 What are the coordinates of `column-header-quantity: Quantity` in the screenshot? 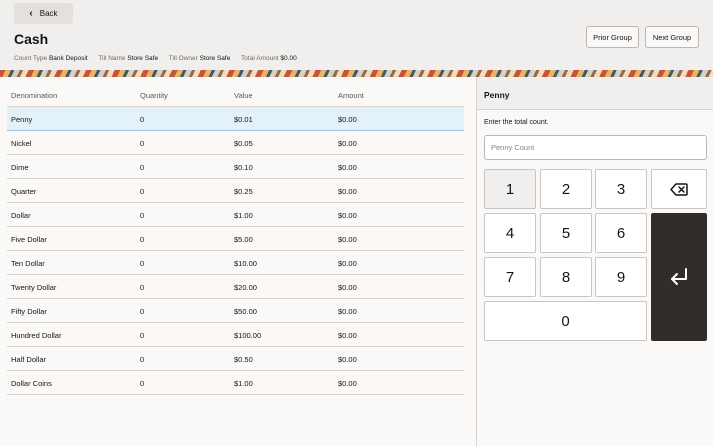 It's located at (154, 95).